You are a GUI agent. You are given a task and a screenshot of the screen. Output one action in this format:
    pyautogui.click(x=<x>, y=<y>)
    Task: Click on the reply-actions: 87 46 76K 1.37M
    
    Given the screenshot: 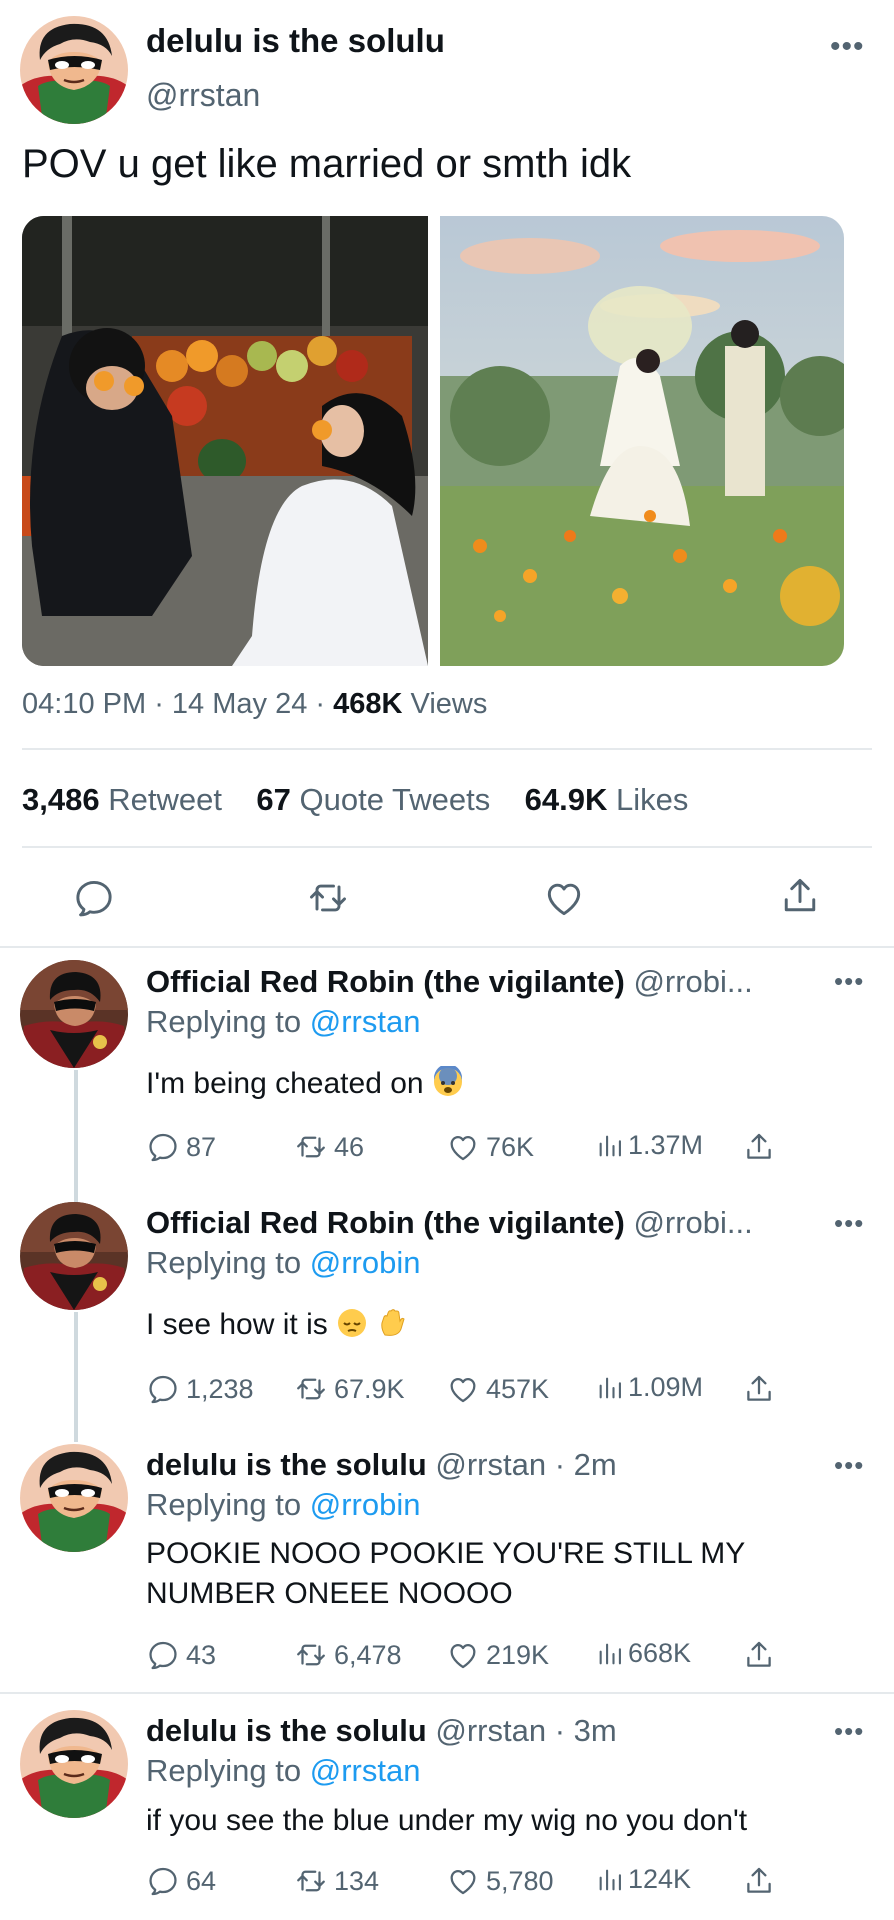 What is the action you would take?
    pyautogui.click(x=466, y=1150)
    